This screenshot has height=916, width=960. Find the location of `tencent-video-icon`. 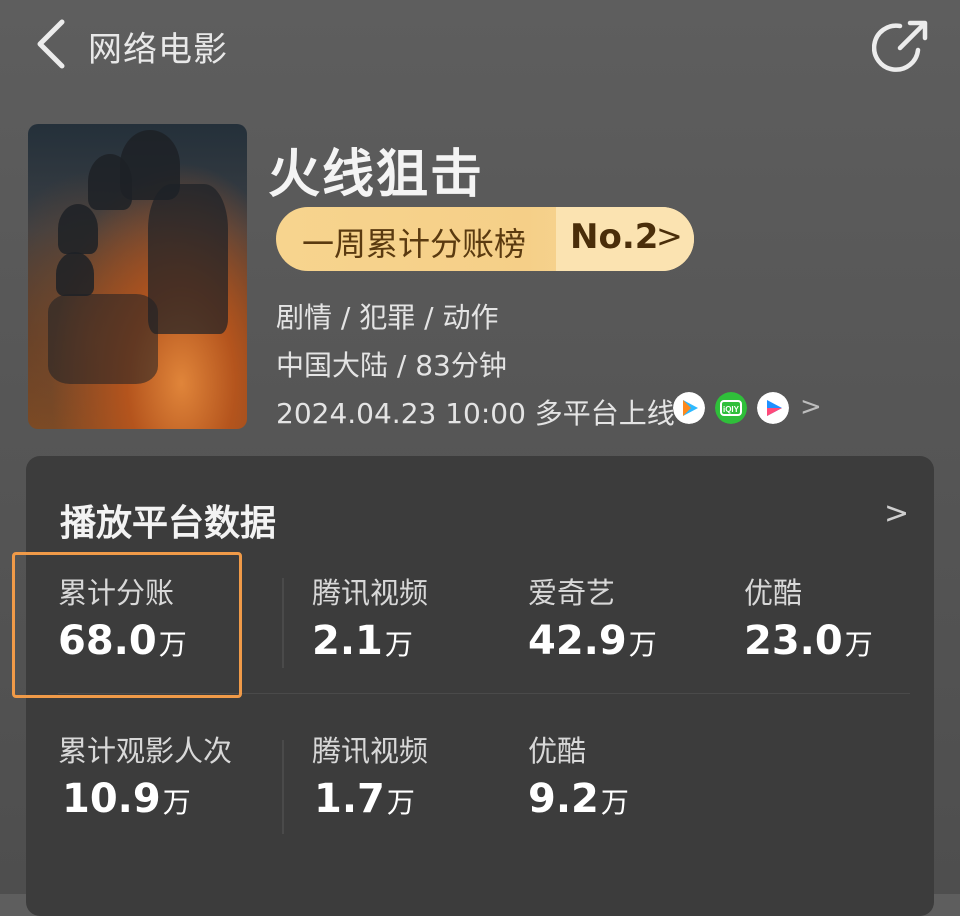

tencent-video-icon is located at coordinates (689, 408).